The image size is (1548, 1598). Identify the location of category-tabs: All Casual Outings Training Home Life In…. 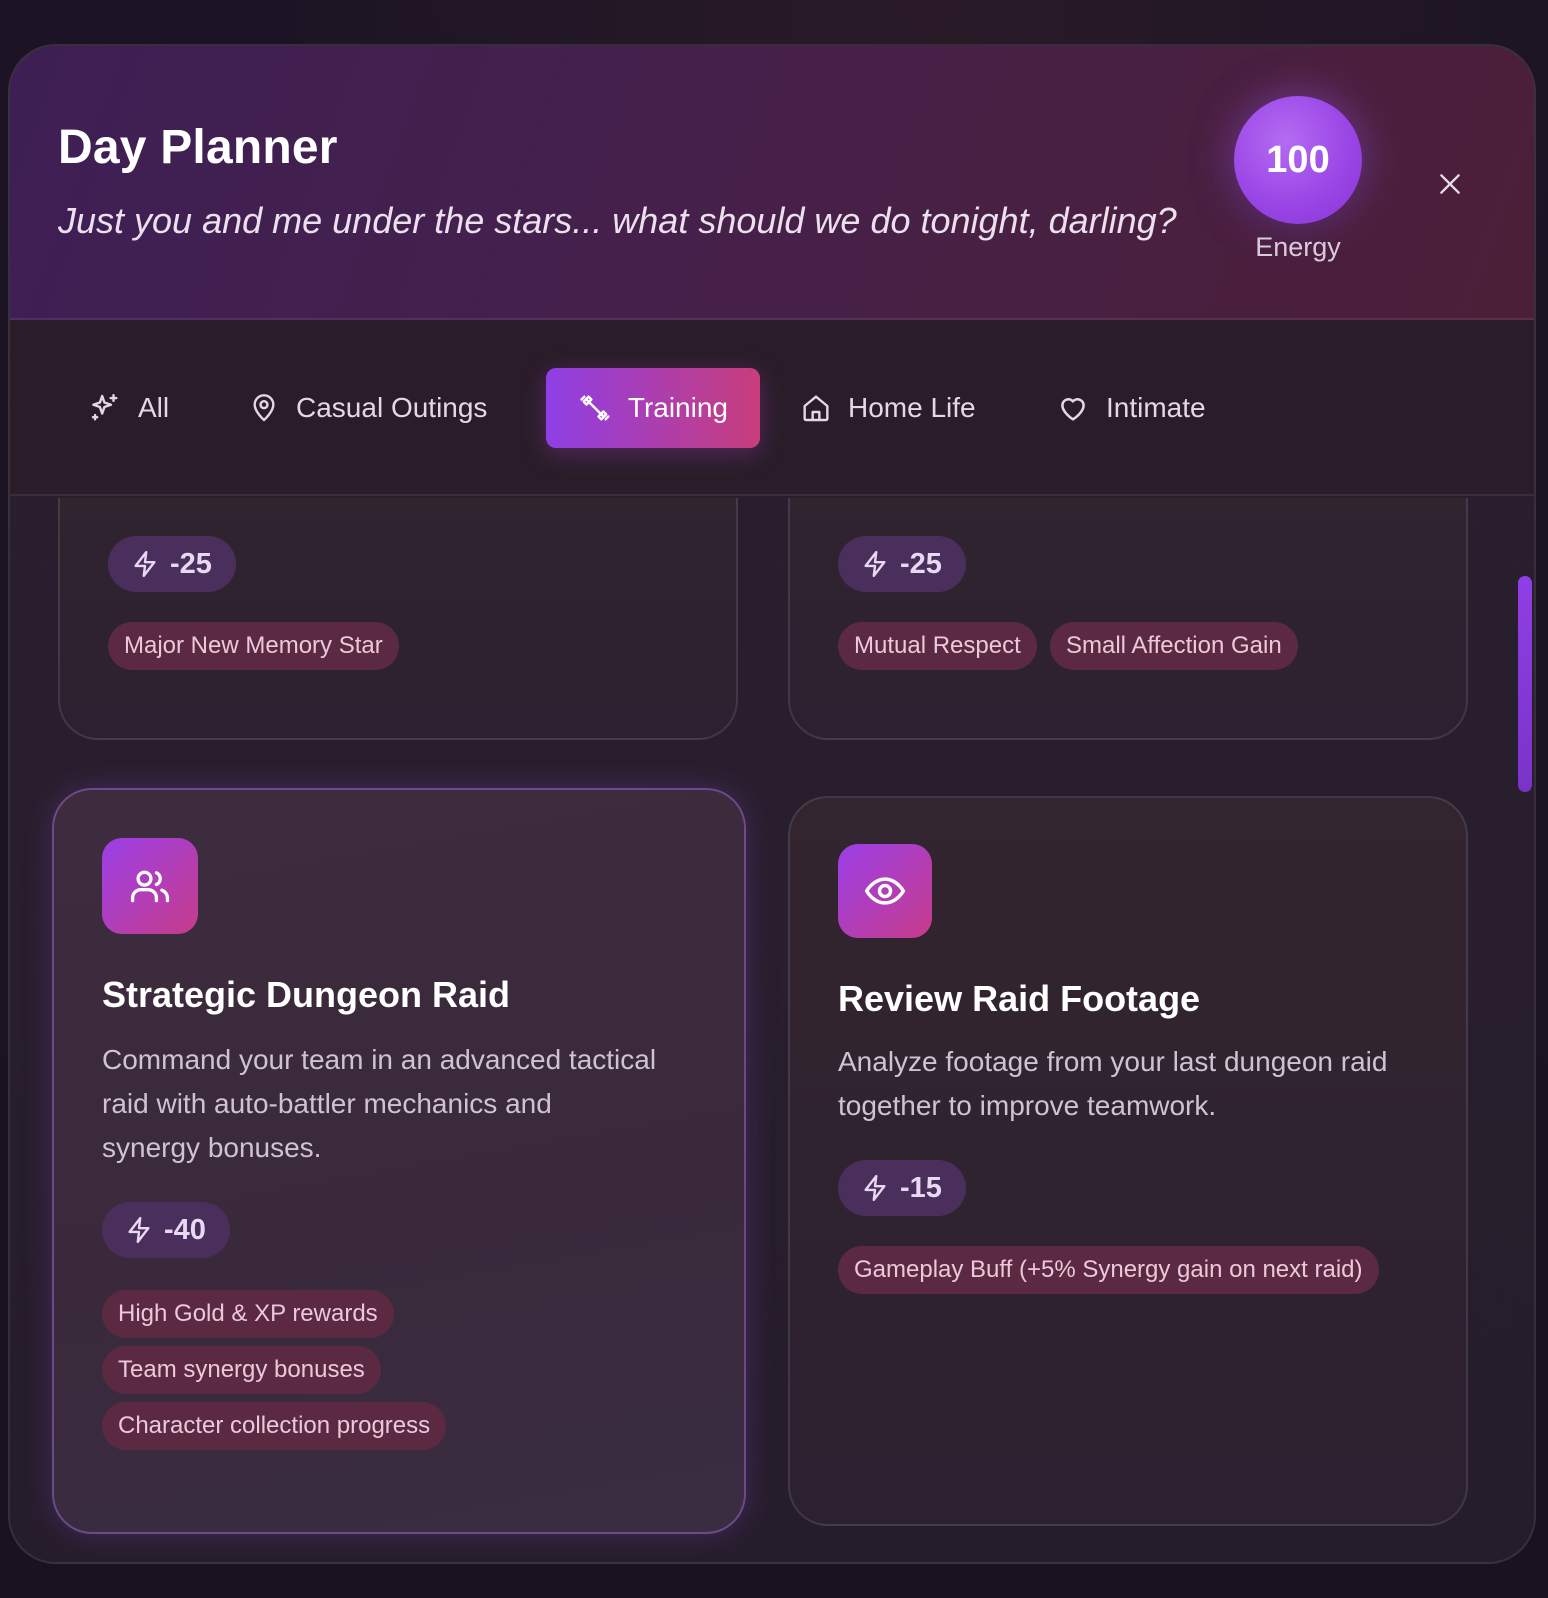
(772, 408).